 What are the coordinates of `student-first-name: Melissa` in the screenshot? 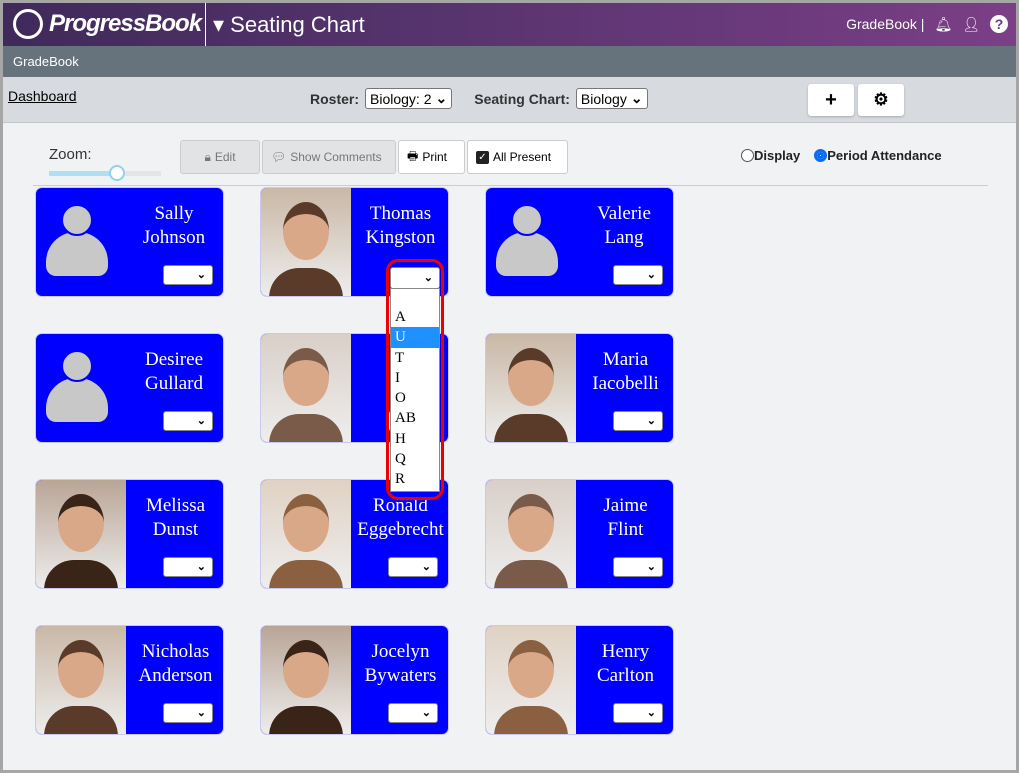 It's located at (175, 505).